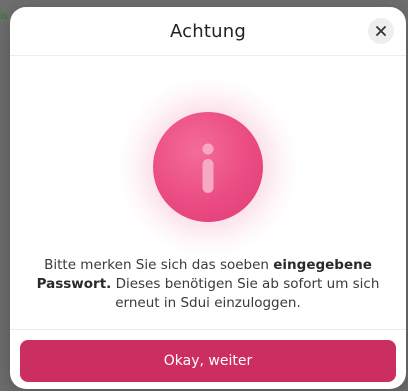 The image size is (408, 391). Describe the element at coordinates (4, 16) in the screenshot. I see `background-text-fragment: is` at that location.